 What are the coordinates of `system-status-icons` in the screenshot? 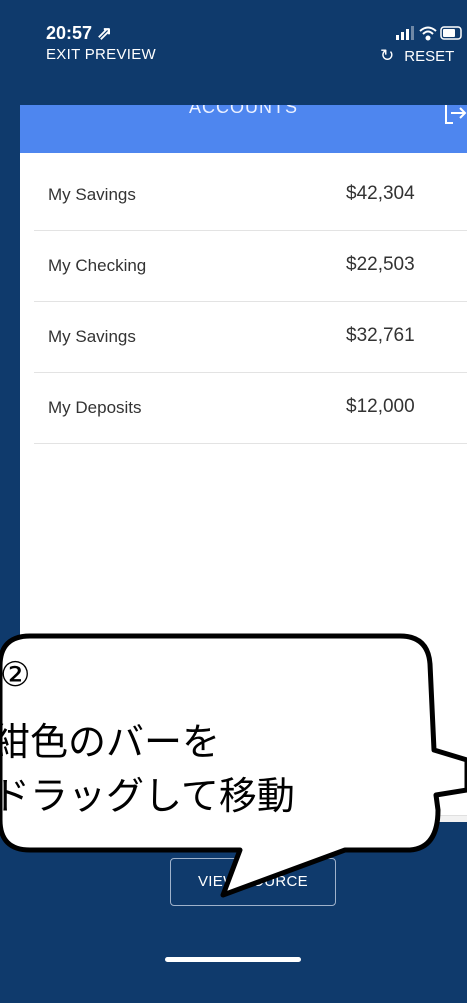 It's located at (429, 33).